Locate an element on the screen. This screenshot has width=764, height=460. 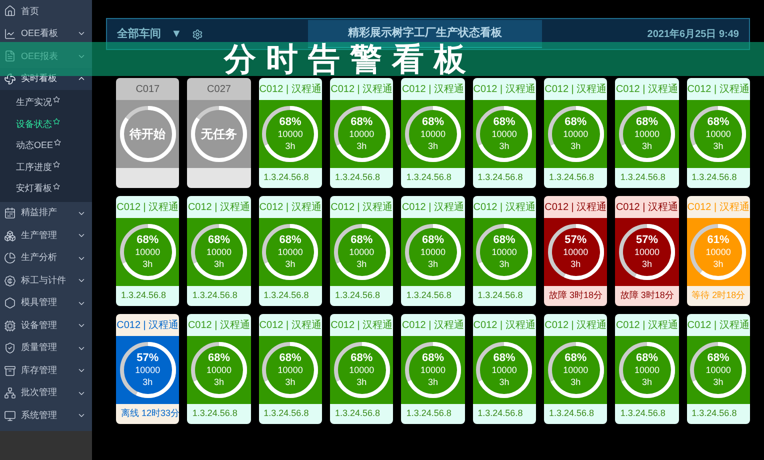
home-icon is located at coordinates (10, 11).